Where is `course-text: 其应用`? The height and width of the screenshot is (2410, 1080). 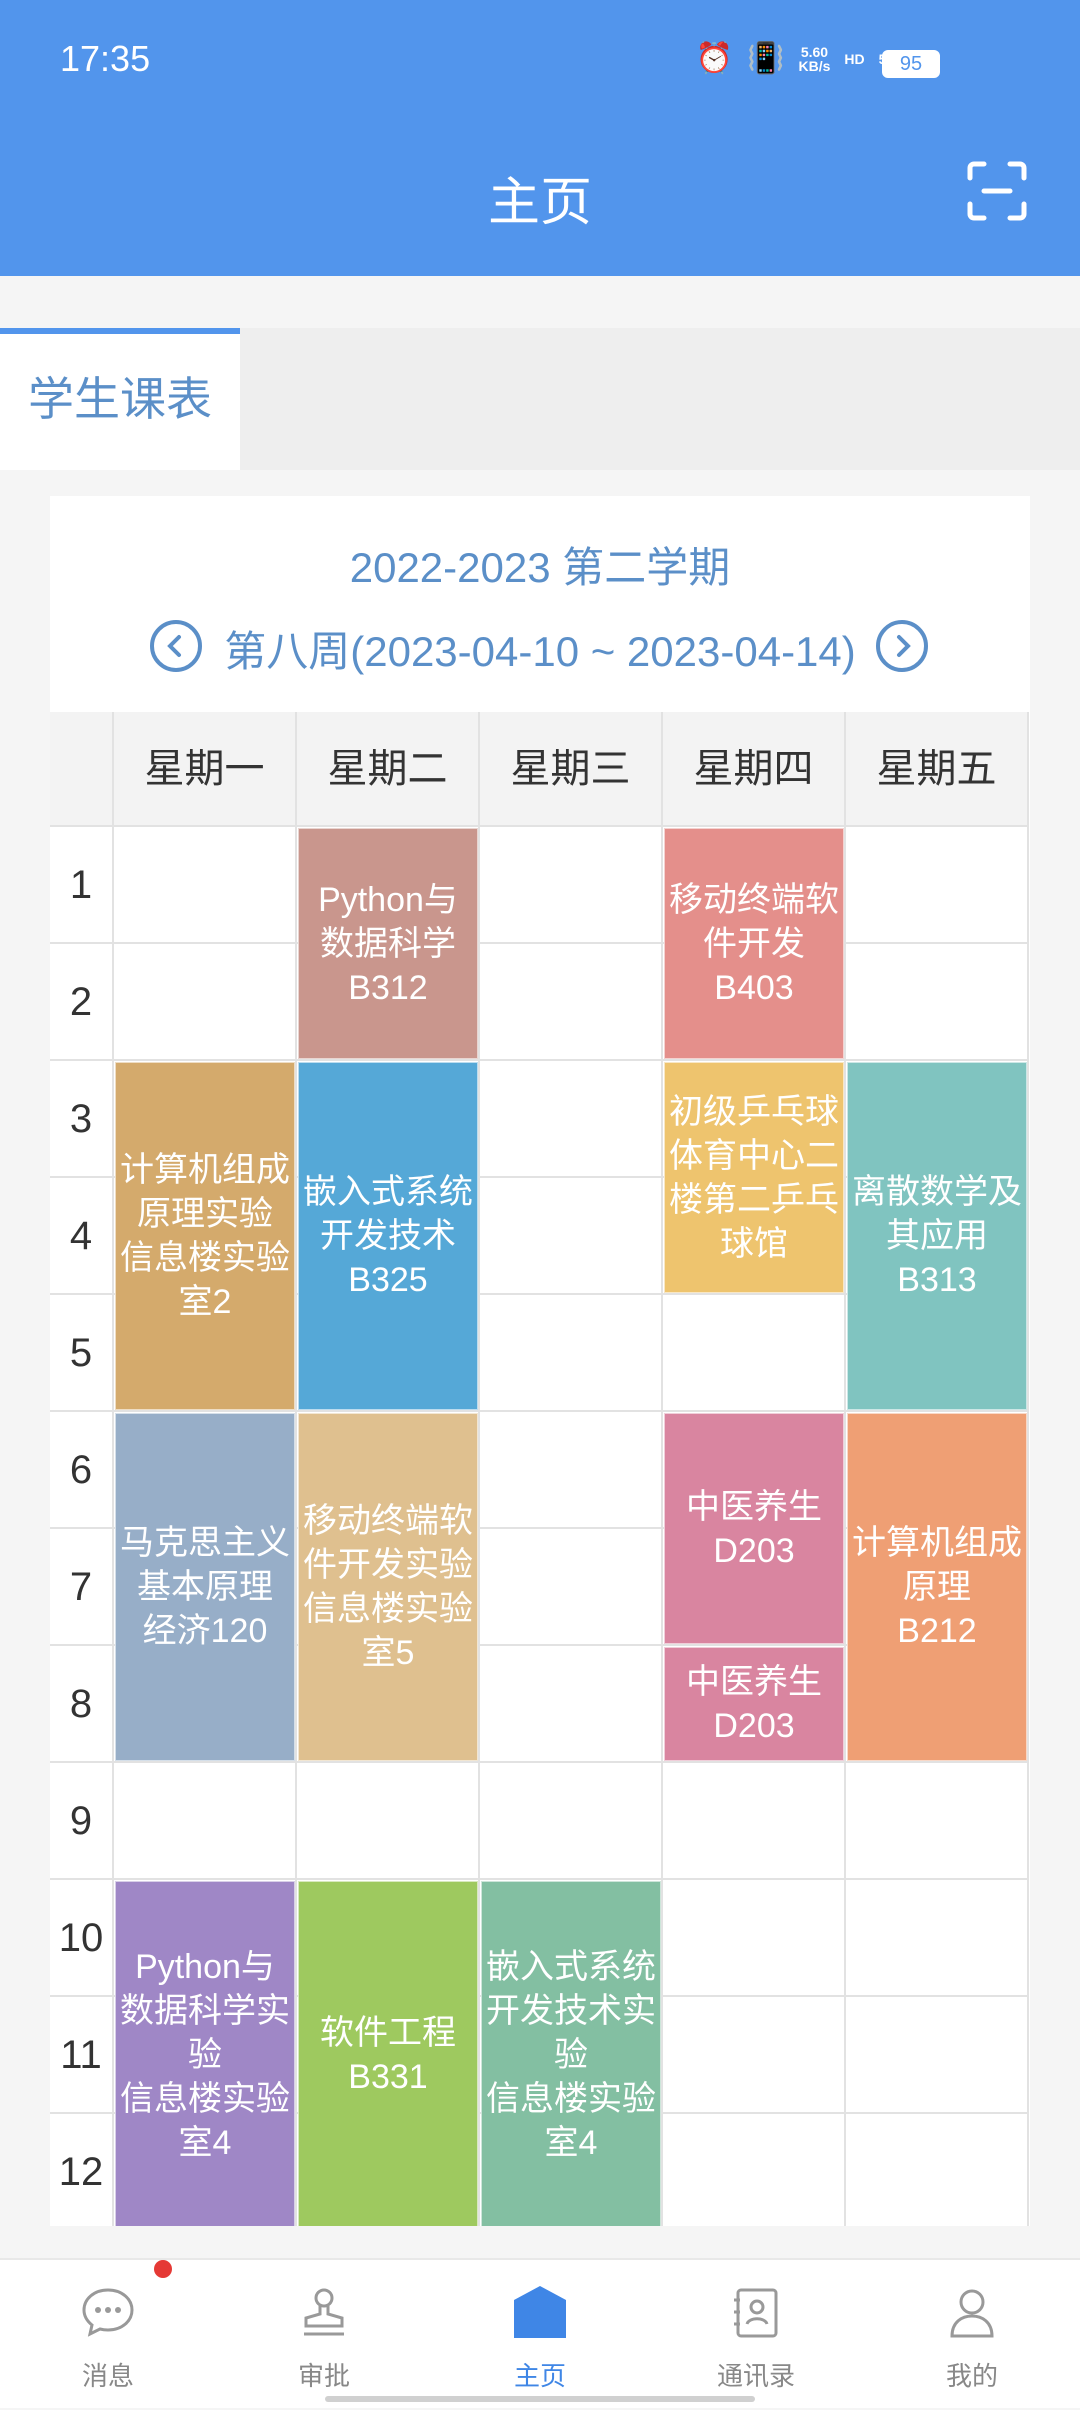 course-text: 其应用 is located at coordinates (937, 1236).